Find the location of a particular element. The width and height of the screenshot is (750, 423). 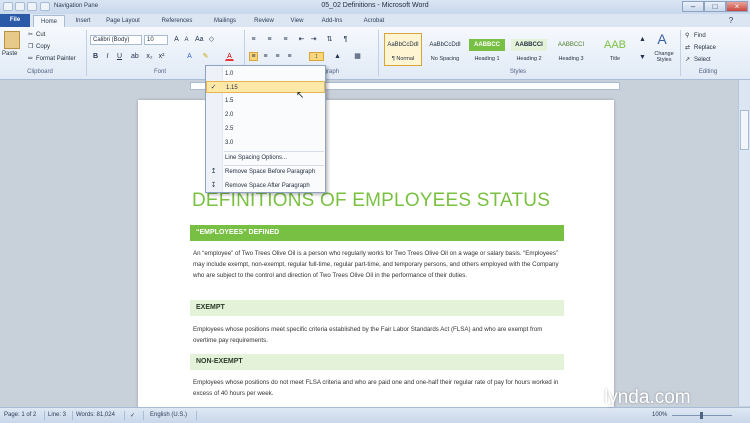

maximize-button: □ is located at coordinates (715, 6).